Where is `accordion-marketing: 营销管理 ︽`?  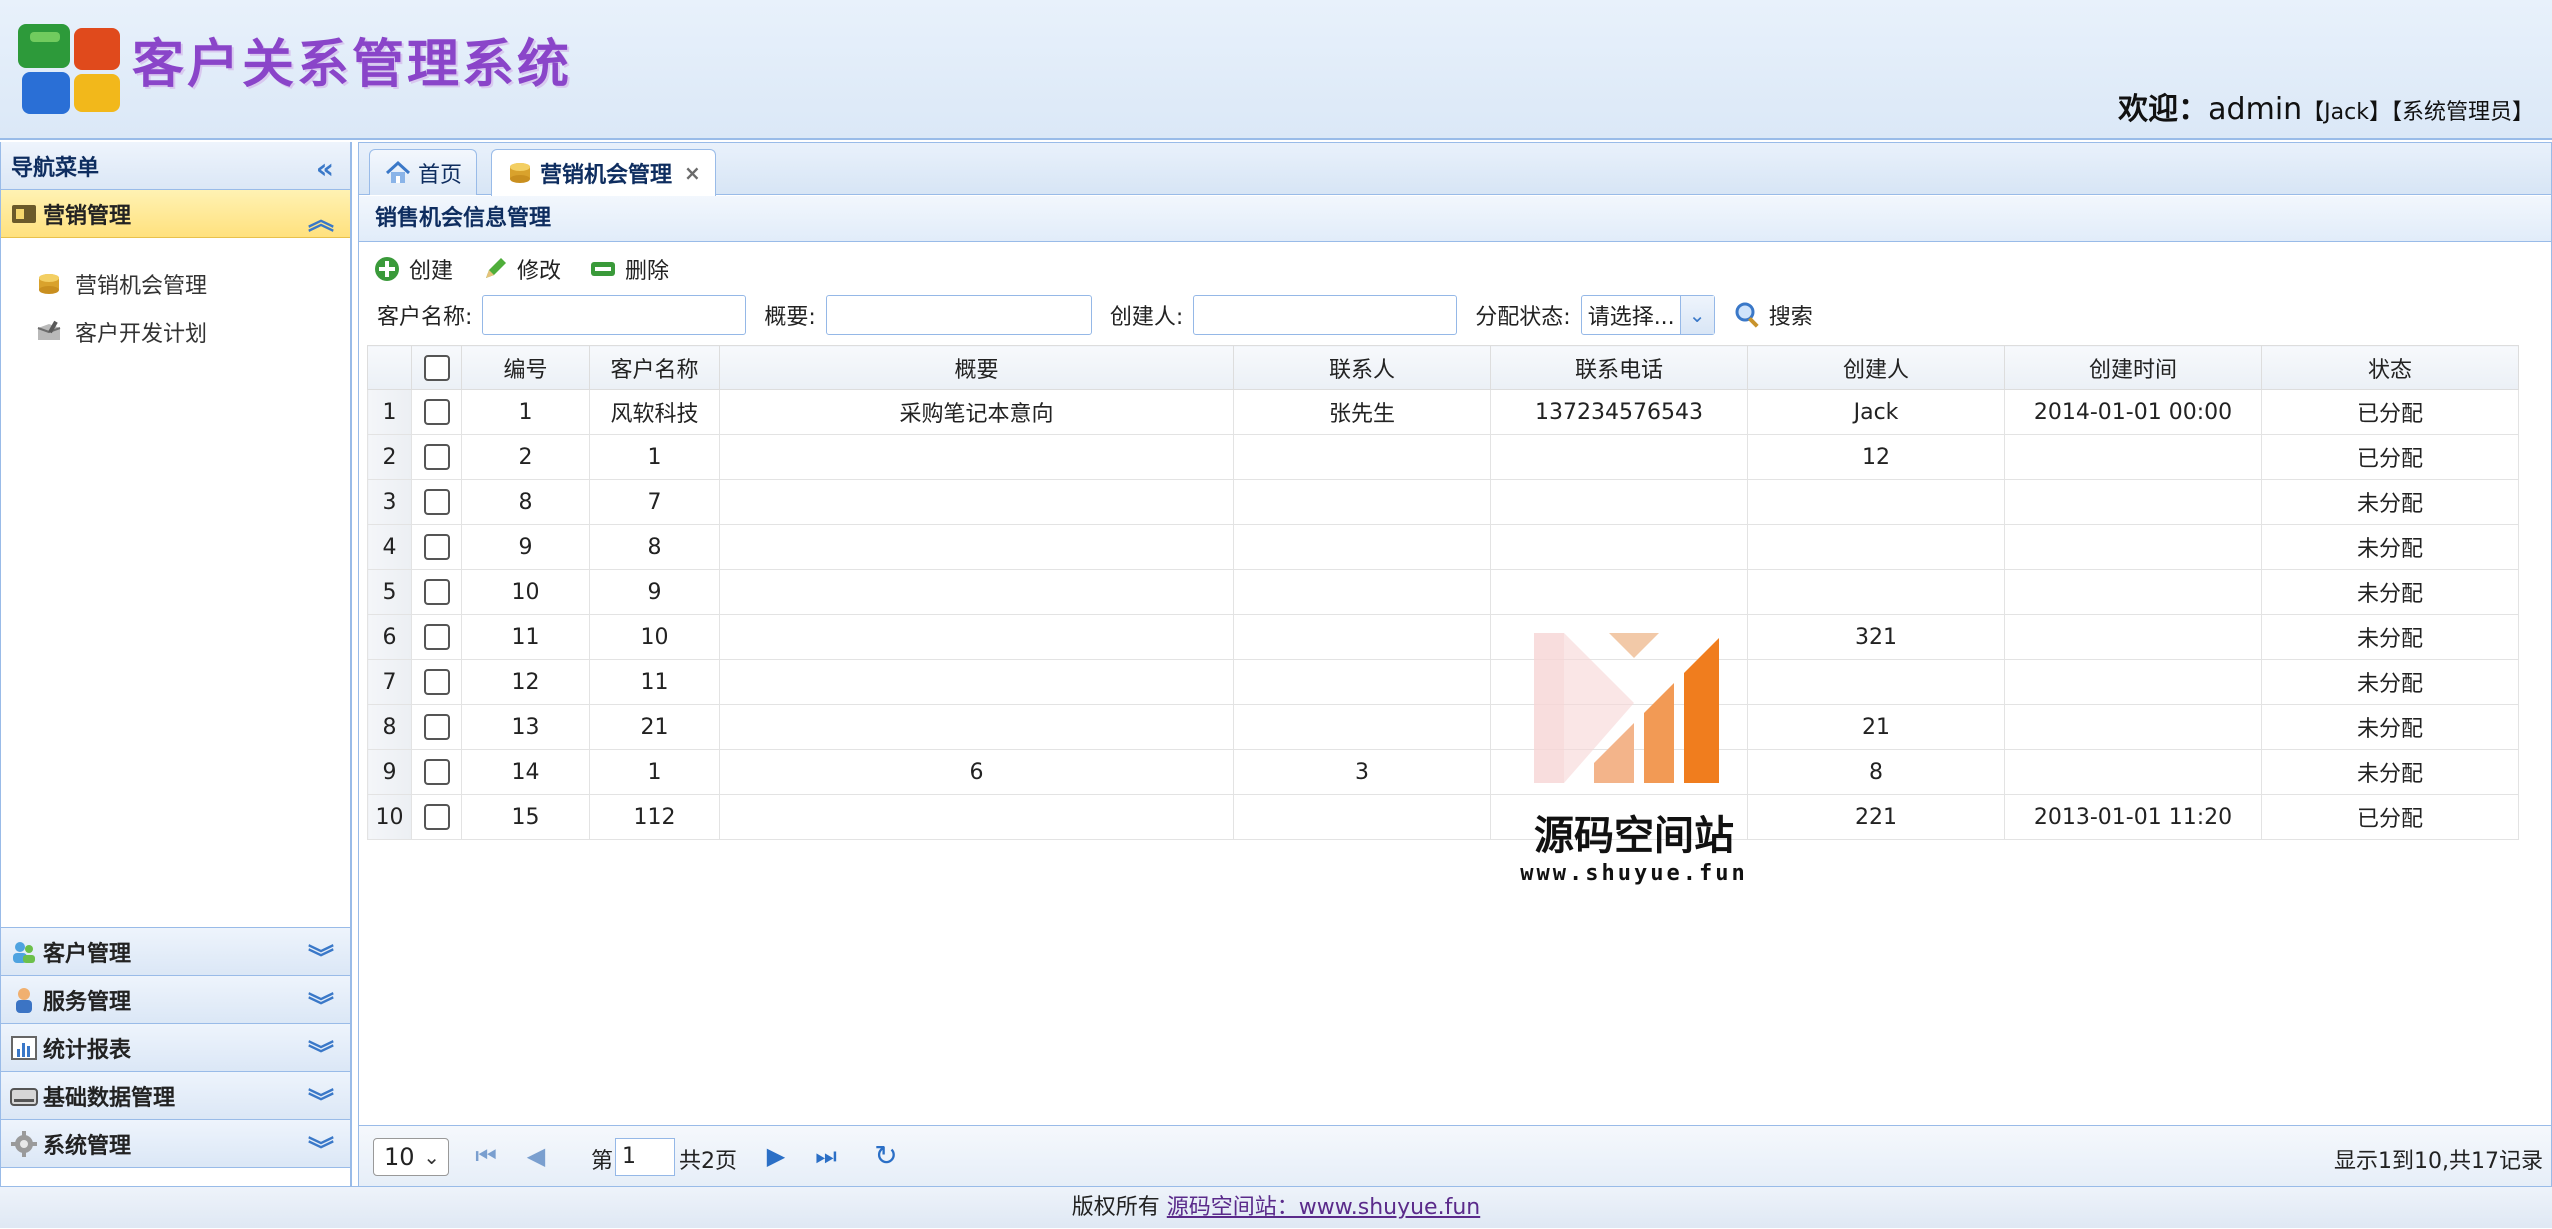 accordion-marketing: 营销管理 ︽ is located at coordinates (175, 214).